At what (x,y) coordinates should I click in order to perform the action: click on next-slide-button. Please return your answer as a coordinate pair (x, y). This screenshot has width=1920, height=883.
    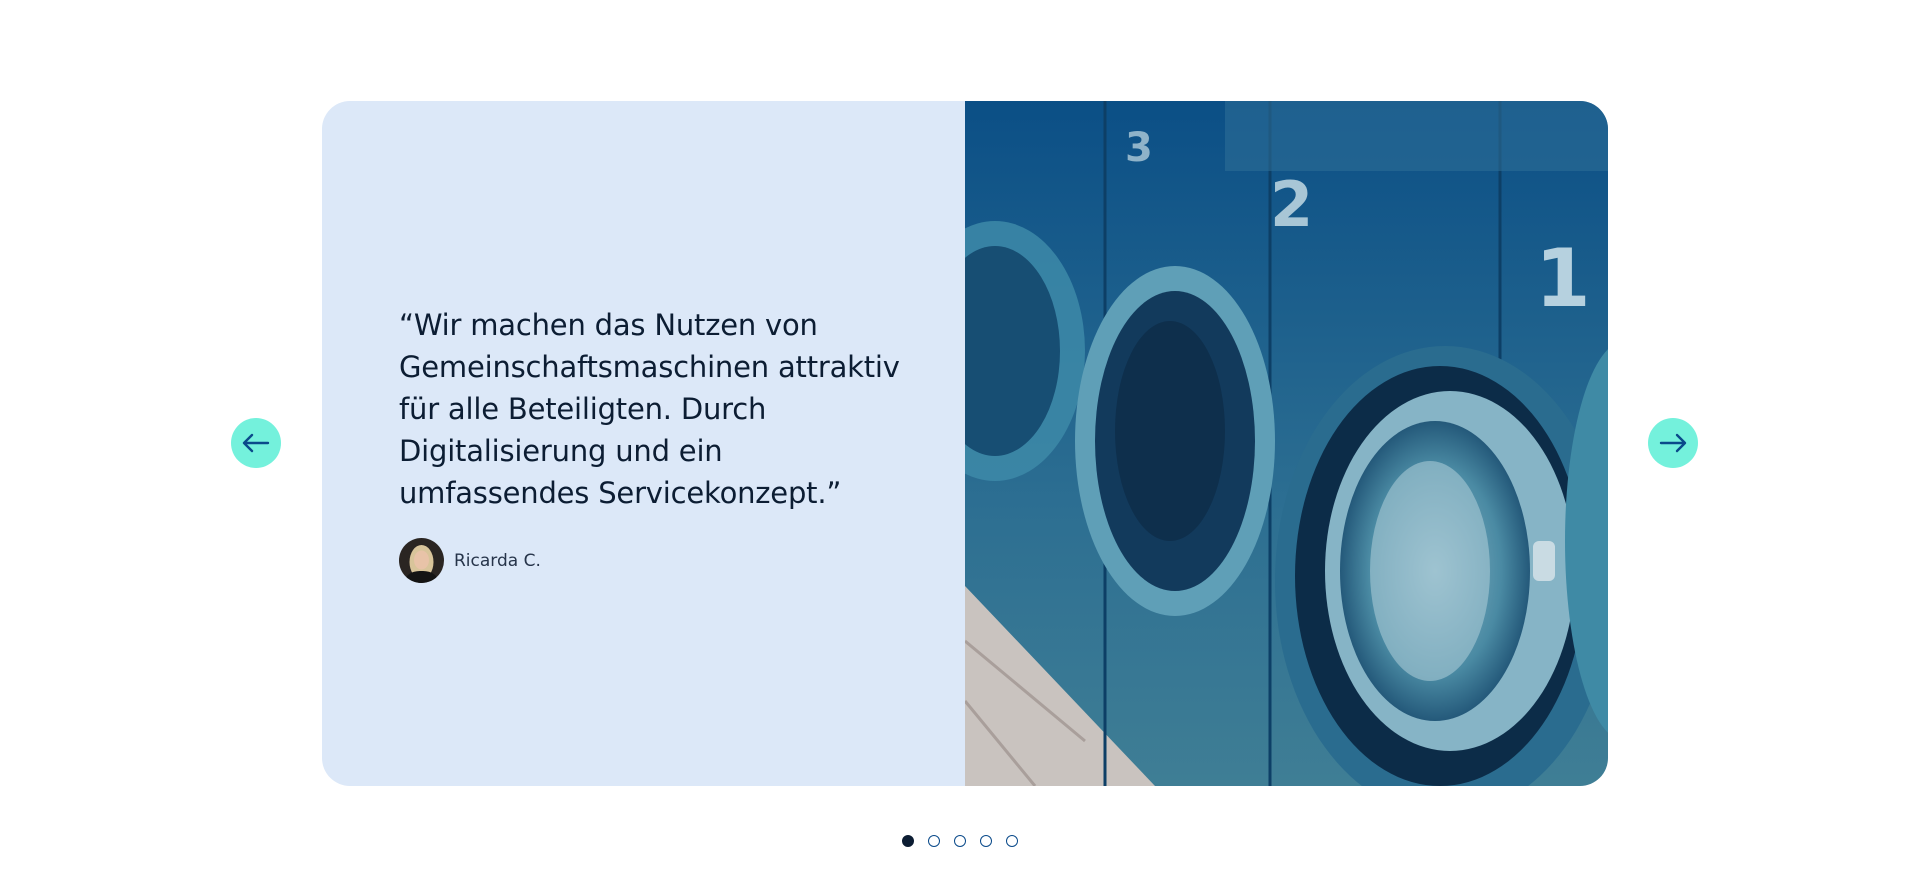
    Looking at the image, I should click on (1673, 443).